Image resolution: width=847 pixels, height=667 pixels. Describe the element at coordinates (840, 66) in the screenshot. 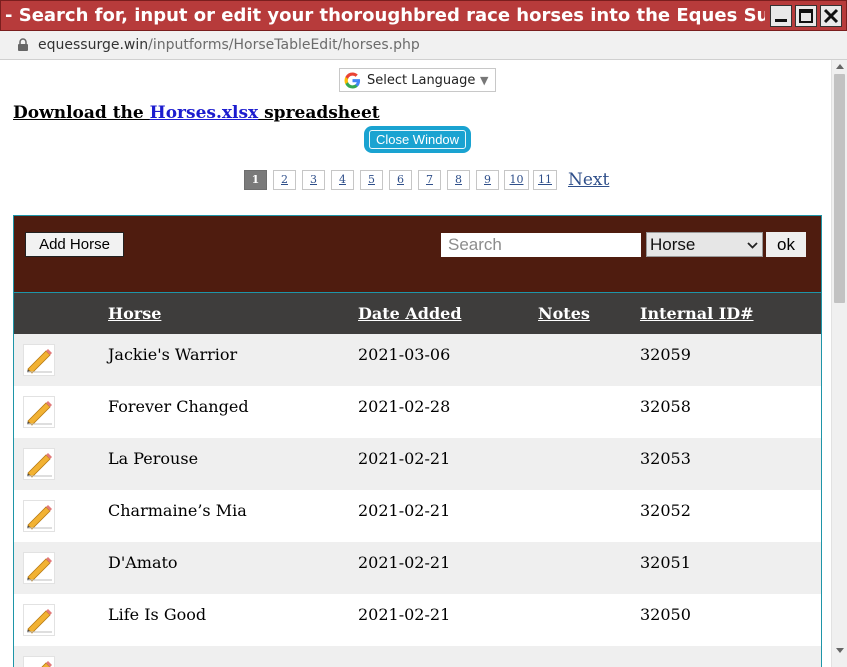

I see `scroll-up-arrow-icon` at that location.